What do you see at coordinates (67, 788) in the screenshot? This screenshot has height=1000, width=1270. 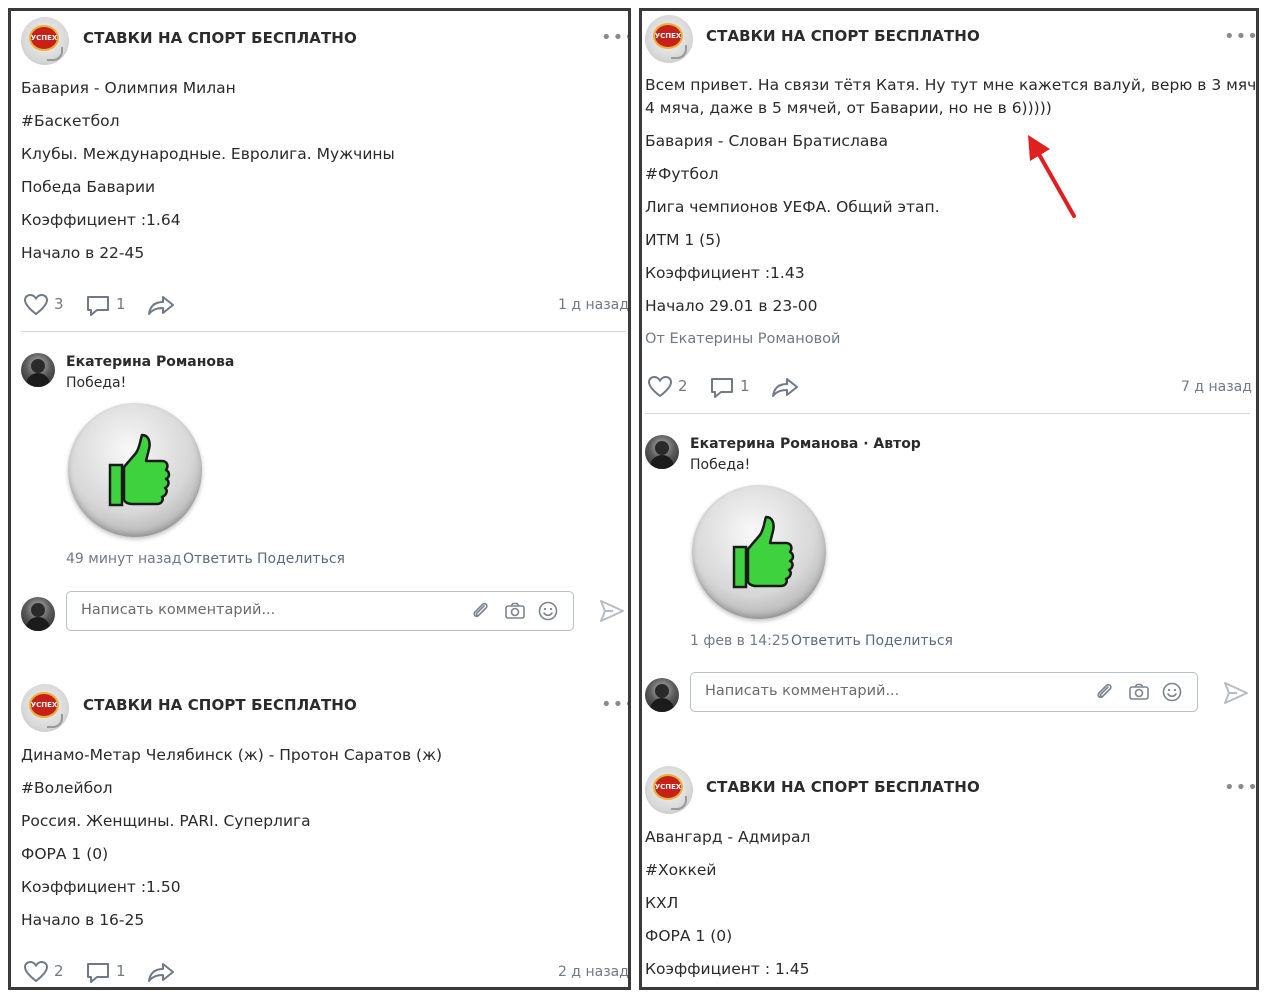 I see `post-hashtag: #Волейбол` at bounding box center [67, 788].